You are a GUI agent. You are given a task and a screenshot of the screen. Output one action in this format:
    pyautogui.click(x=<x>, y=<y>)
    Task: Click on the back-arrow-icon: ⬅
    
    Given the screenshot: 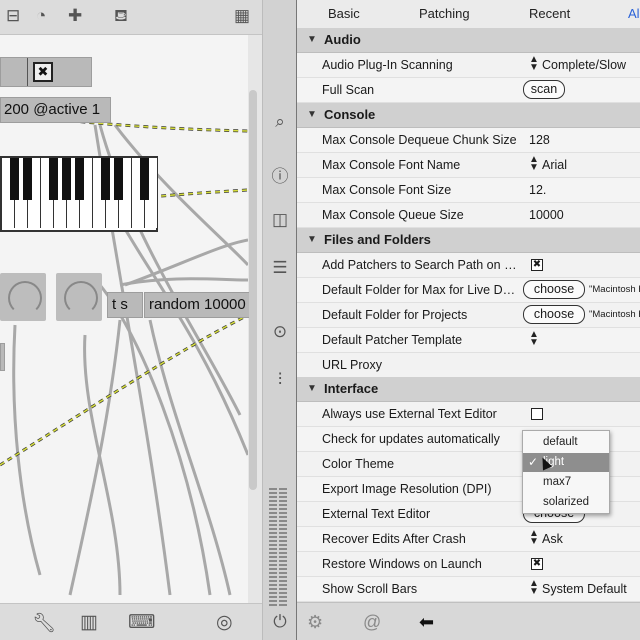 What is the action you would take?
    pyautogui.click(x=426, y=622)
    